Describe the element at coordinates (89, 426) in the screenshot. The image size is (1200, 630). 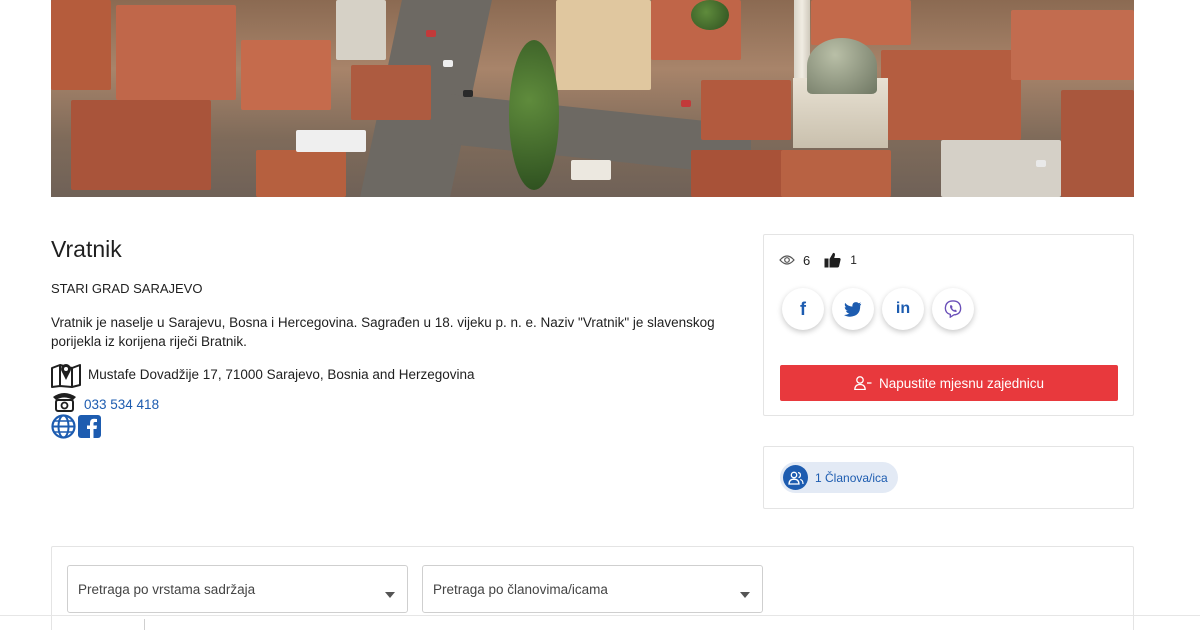
I see `facebook-square-icon` at that location.